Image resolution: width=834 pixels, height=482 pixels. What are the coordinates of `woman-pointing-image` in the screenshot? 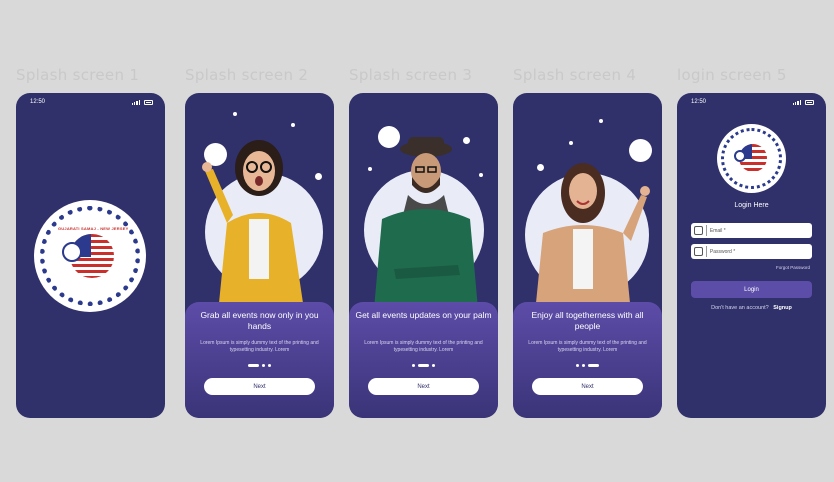 It's located at (592, 238).